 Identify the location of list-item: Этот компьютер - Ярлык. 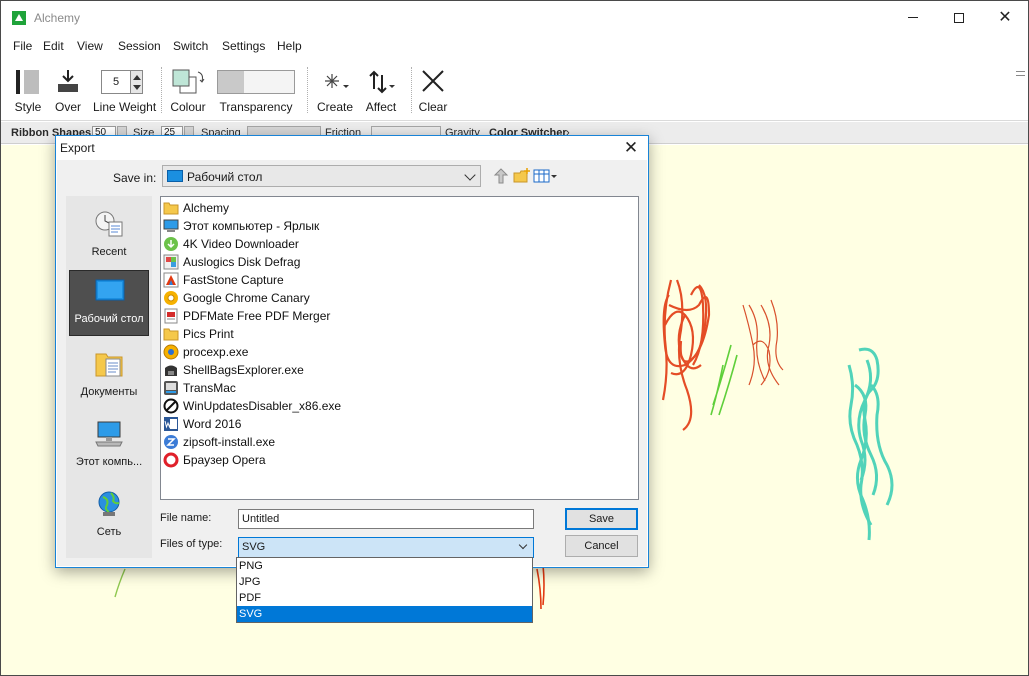
(398, 226).